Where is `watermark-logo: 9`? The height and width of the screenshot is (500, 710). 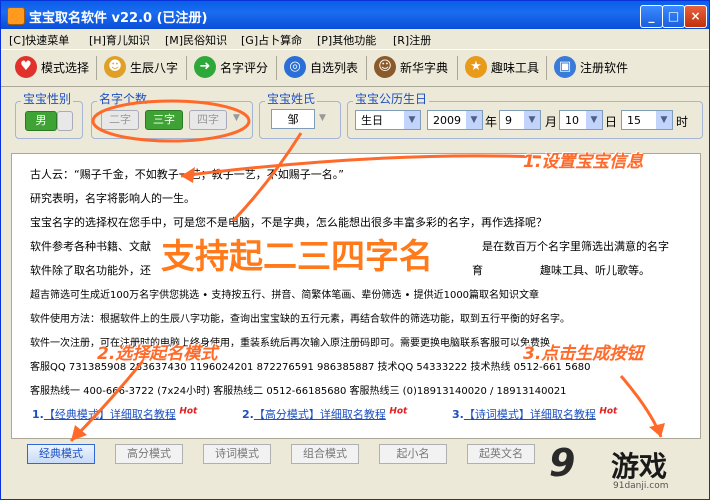 watermark-logo: 9 is located at coordinates (562, 463).